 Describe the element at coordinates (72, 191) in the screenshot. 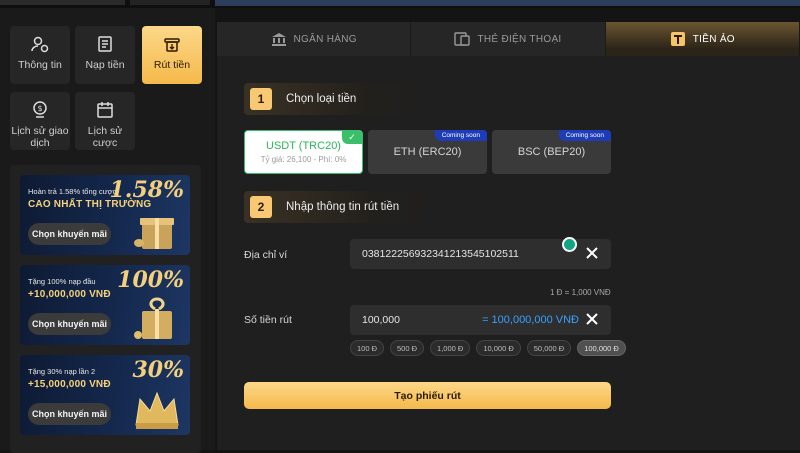

I see `promo-subtitle: Hoàn trả 1.58% tổng cược` at that location.